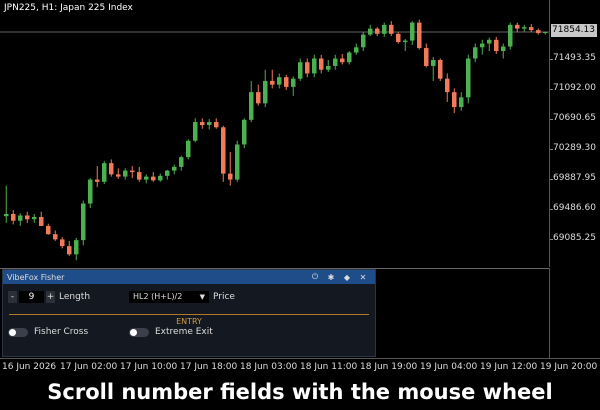  I want to click on price-label: 70289.30, so click(574, 148).